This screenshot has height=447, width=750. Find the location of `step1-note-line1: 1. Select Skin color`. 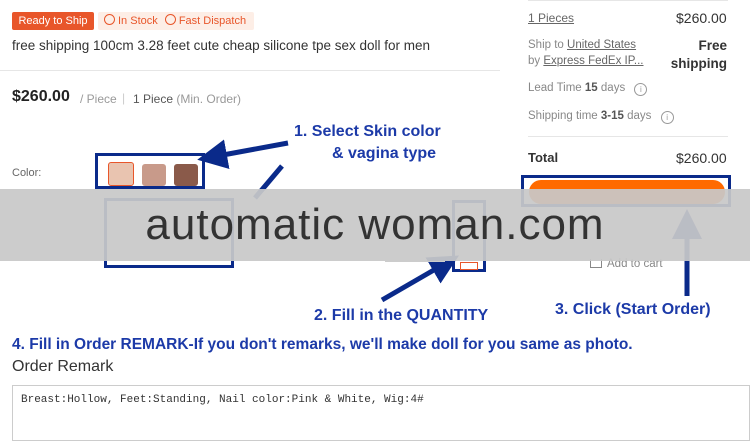

step1-note-line1: 1. Select Skin color is located at coordinates (367, 131).